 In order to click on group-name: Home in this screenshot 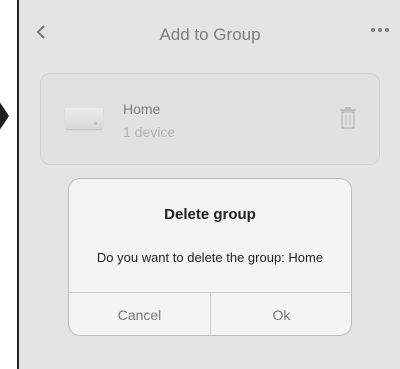, I will do `click(142, 109)`.